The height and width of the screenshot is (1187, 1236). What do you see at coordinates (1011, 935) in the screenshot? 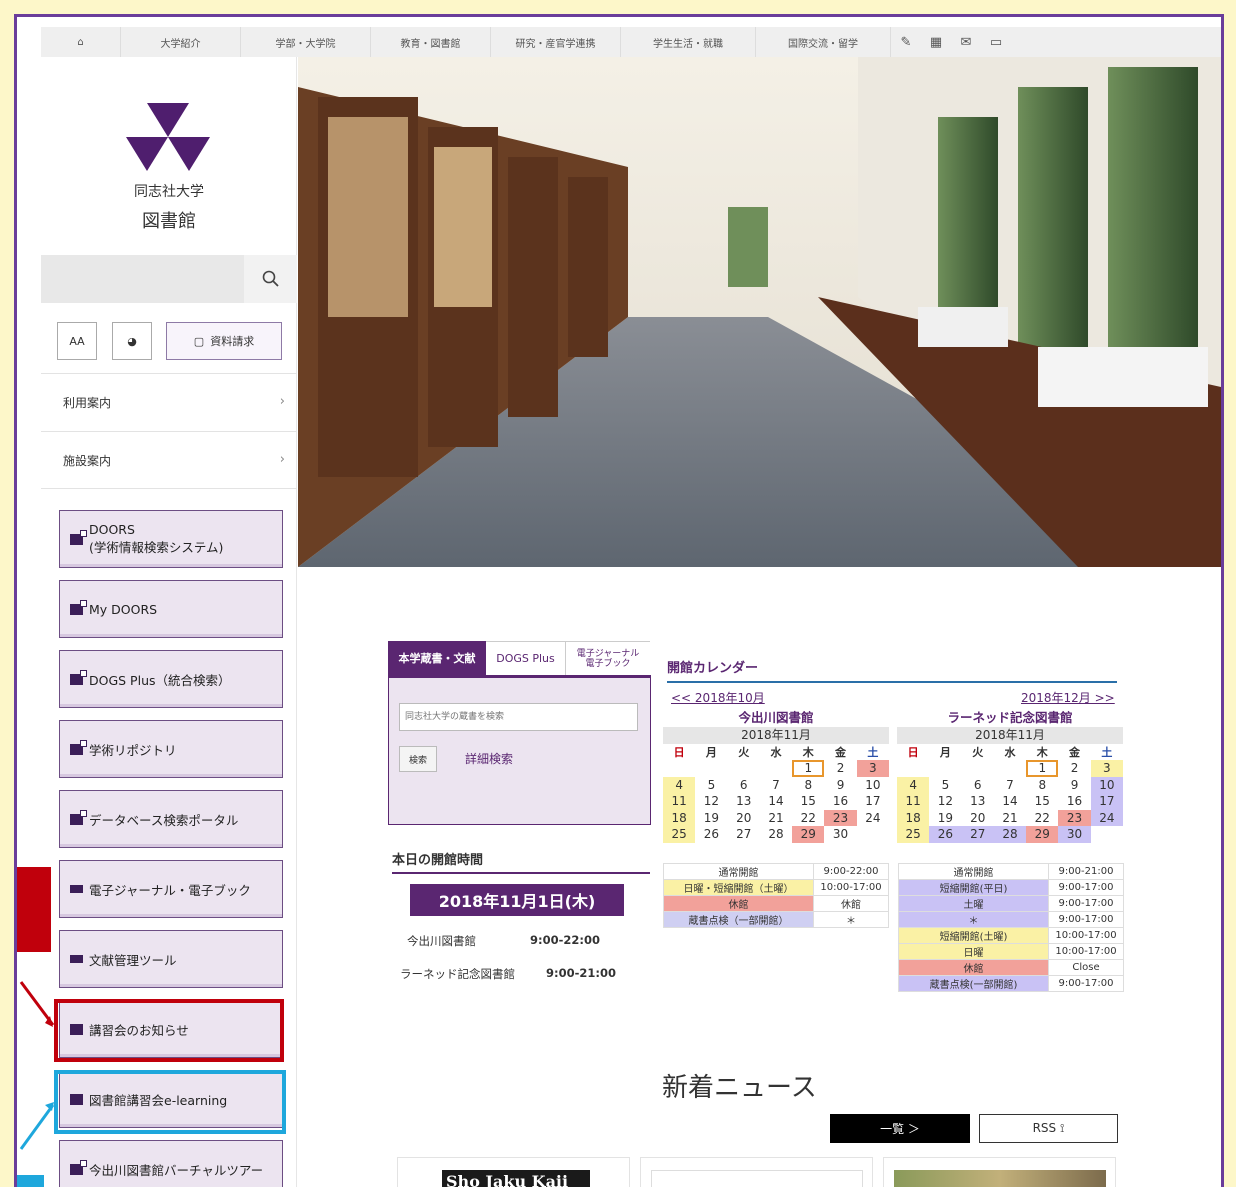
I see `legend-row: 短縮開館(土曜) 10:00-17:00` at bounding box center [1011, 935].